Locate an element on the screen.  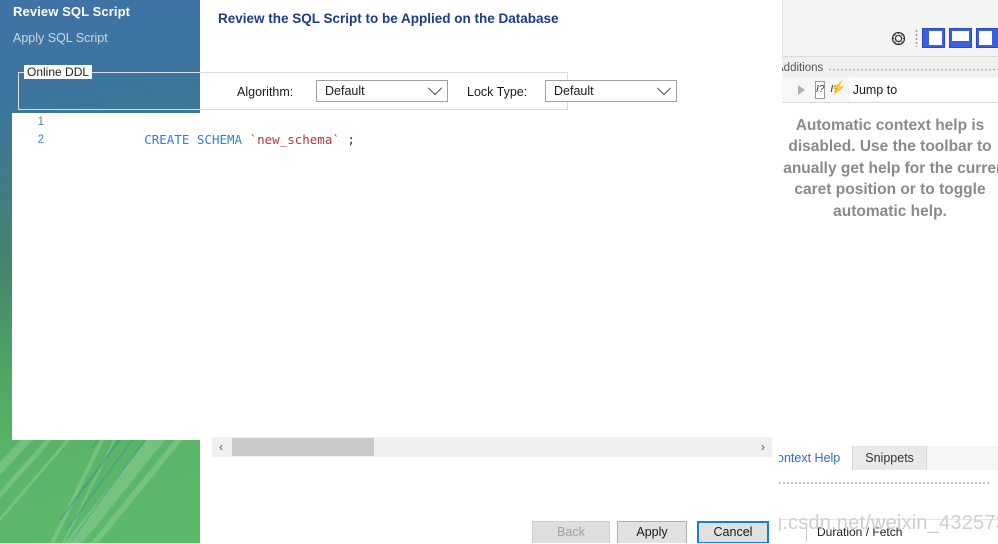
lock-type-label: Lock Type: is located at coordinates (497, 92).